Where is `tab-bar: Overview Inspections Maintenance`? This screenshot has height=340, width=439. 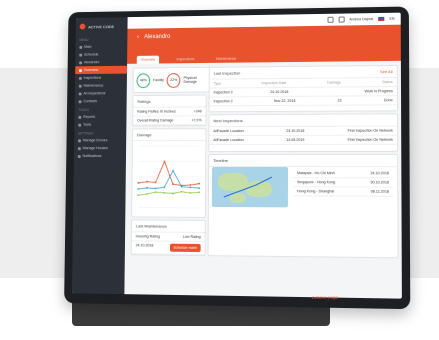 tab-bar: Overview Inspections Maintenance is located at coordinates (188, 59).